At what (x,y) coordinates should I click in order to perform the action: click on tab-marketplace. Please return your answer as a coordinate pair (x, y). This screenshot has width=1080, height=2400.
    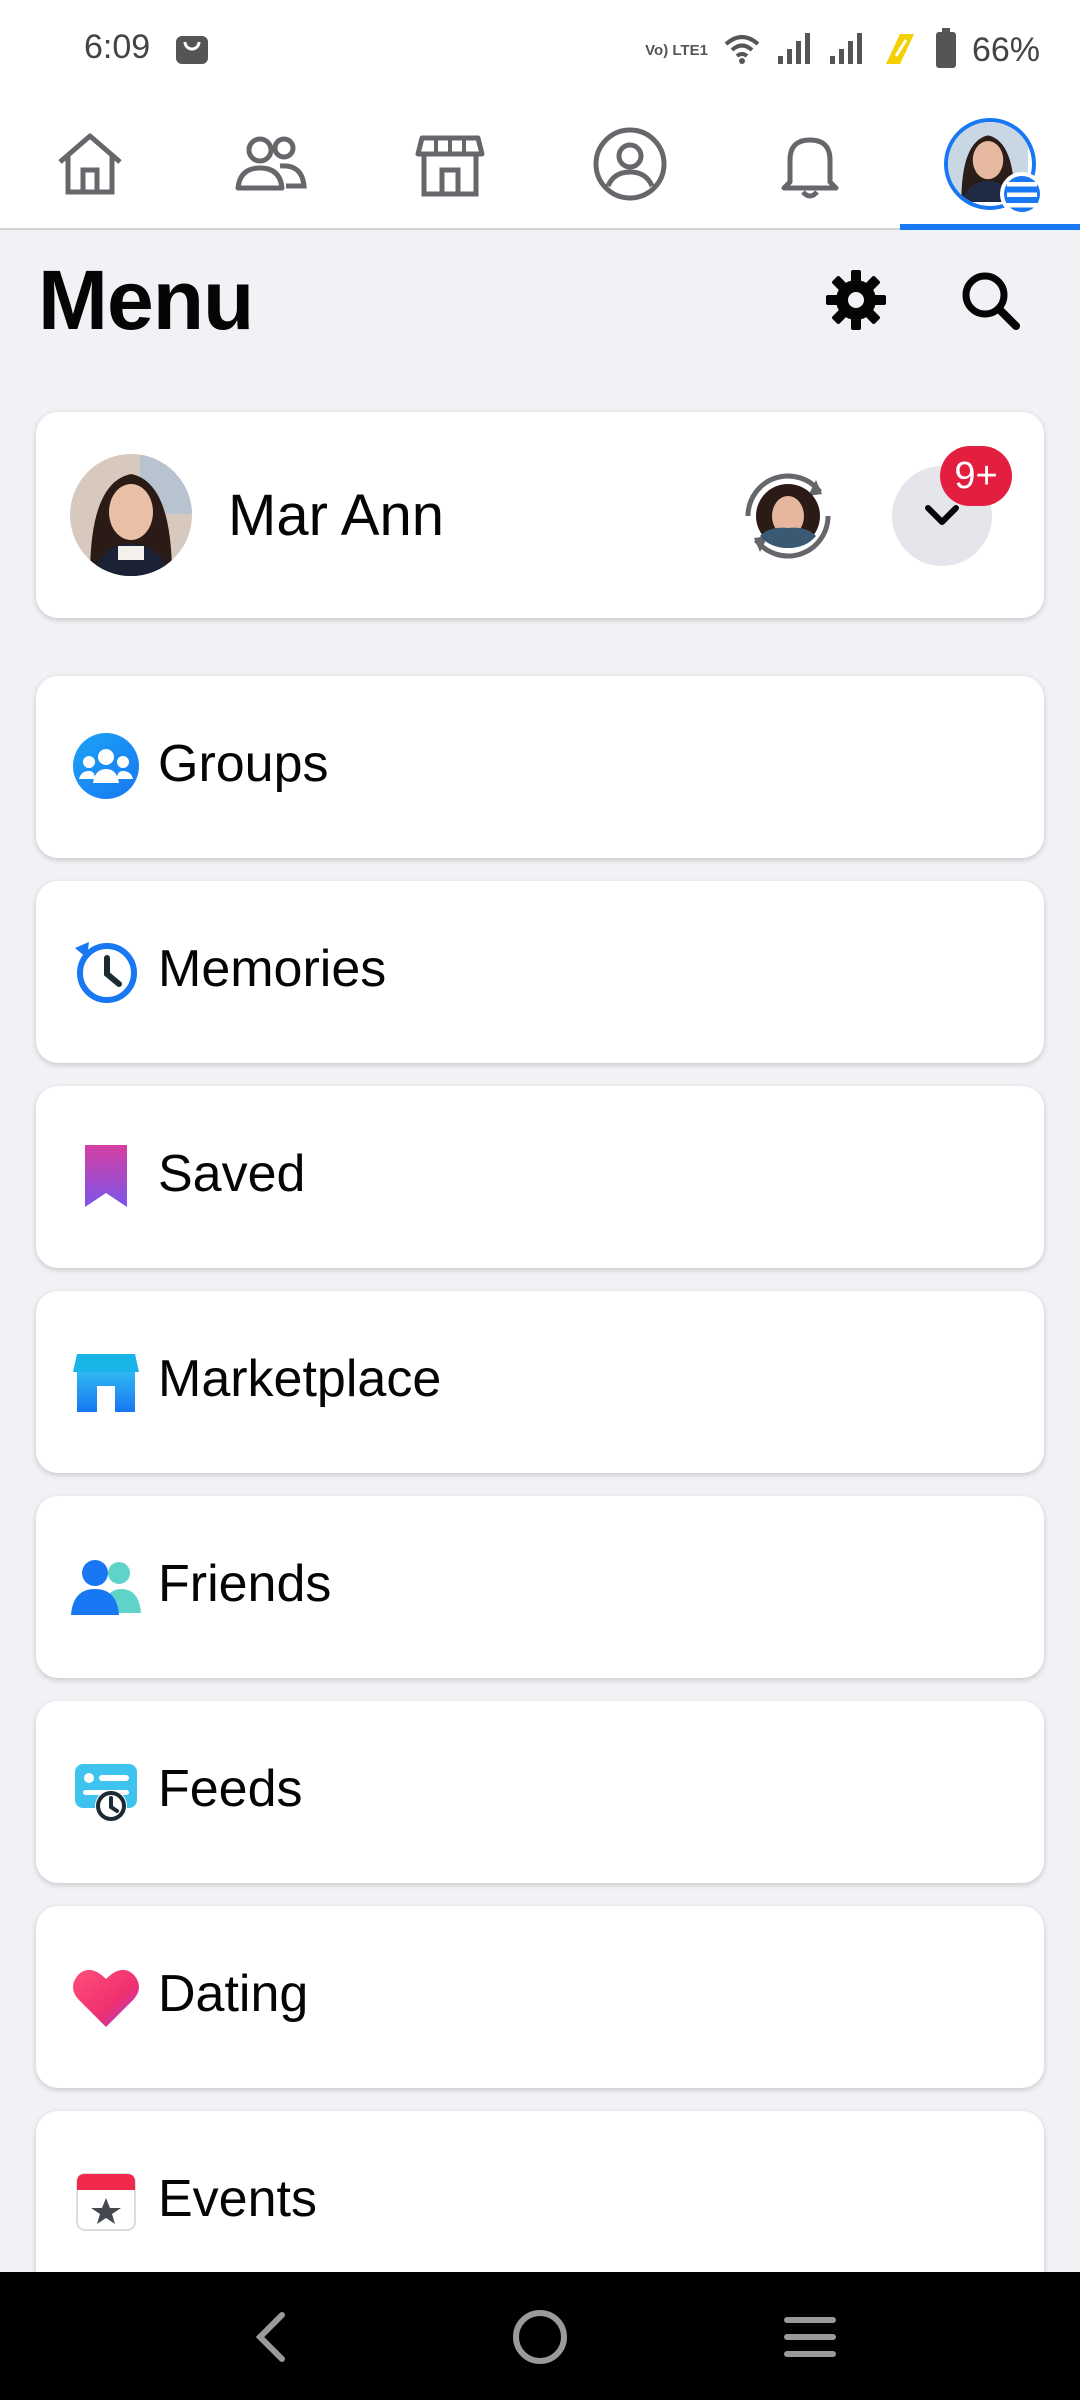
    Looking at the image, I should click on (450, 164).